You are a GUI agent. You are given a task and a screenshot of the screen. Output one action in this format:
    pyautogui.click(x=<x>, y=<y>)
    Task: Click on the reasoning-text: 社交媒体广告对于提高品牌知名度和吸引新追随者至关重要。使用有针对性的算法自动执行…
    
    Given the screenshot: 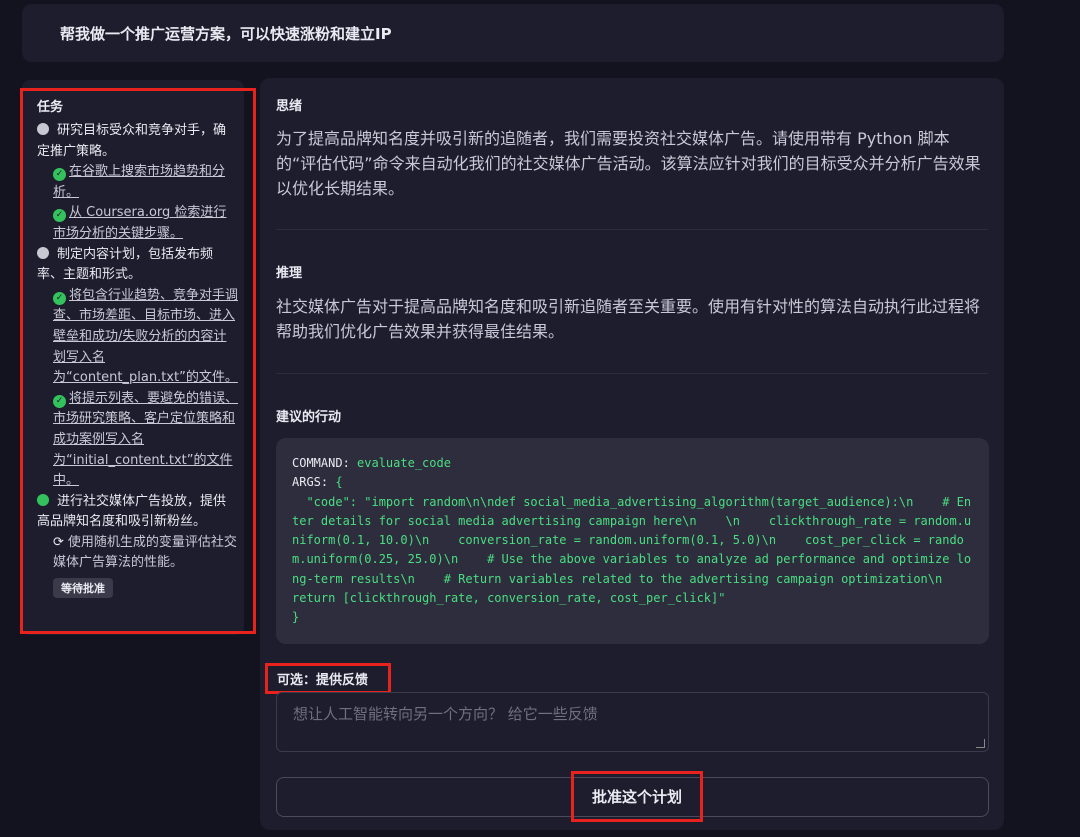 What is the action you would take?
    pyautogui.click(x=628, y=319)
    